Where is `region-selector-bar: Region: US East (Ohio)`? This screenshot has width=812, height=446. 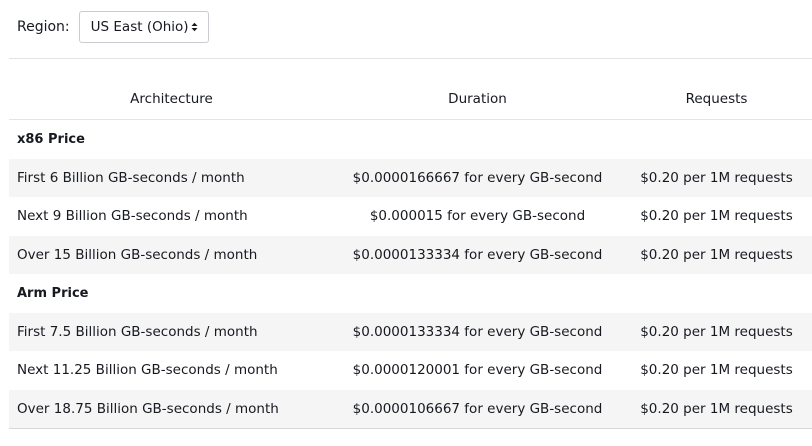 region-selector-bar: Region: US East (Ohio) is located at coordinates (113, 27).